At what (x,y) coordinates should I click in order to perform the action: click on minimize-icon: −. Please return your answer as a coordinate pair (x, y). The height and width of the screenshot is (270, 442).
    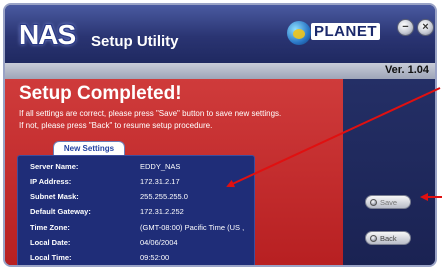
    Looking at the image, I should click on (405, 27).